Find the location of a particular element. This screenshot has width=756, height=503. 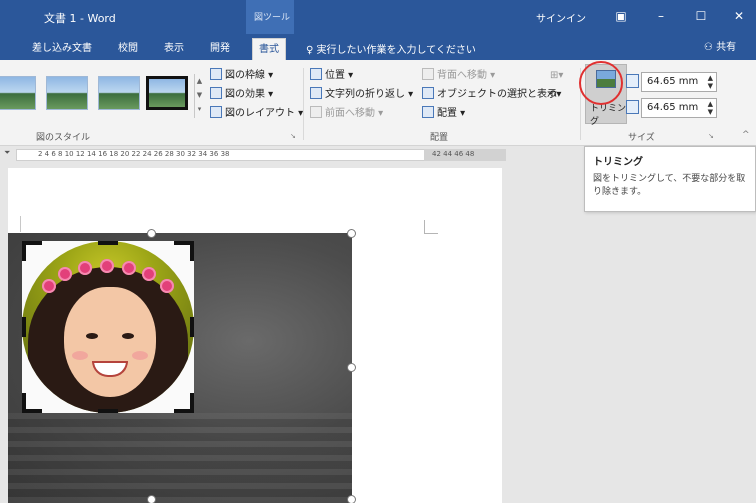

position-button: 位置 ▾ is located at coordinates (331, 76).